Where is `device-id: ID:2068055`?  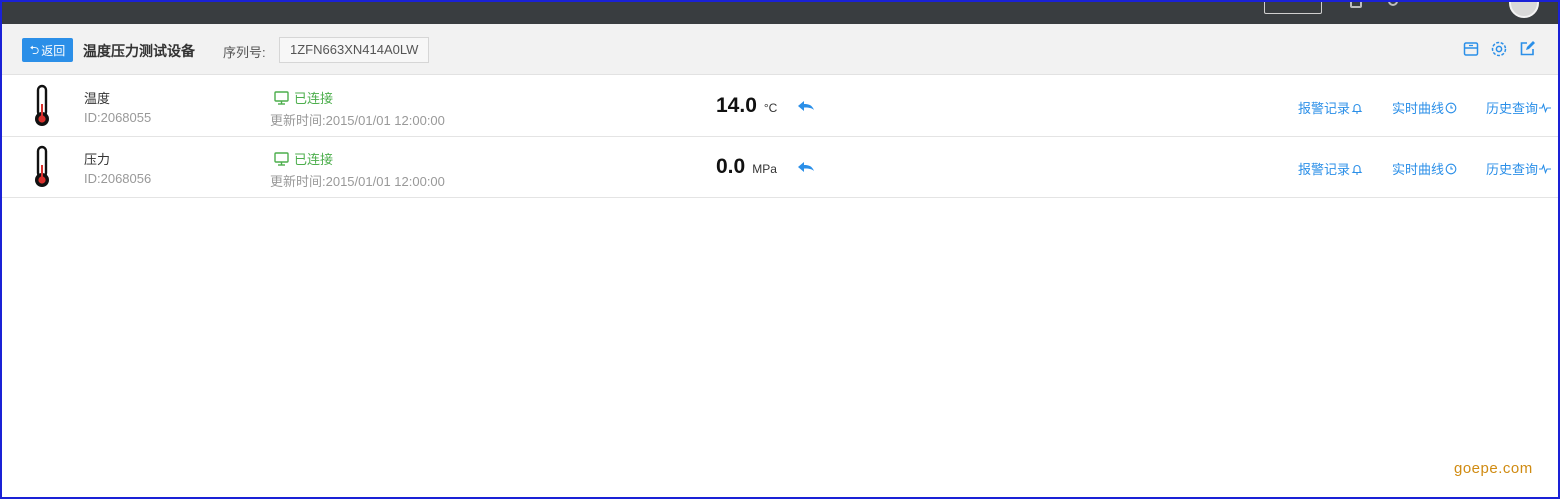 device-id: ID:2068055 is located at coordinates (118, 117).